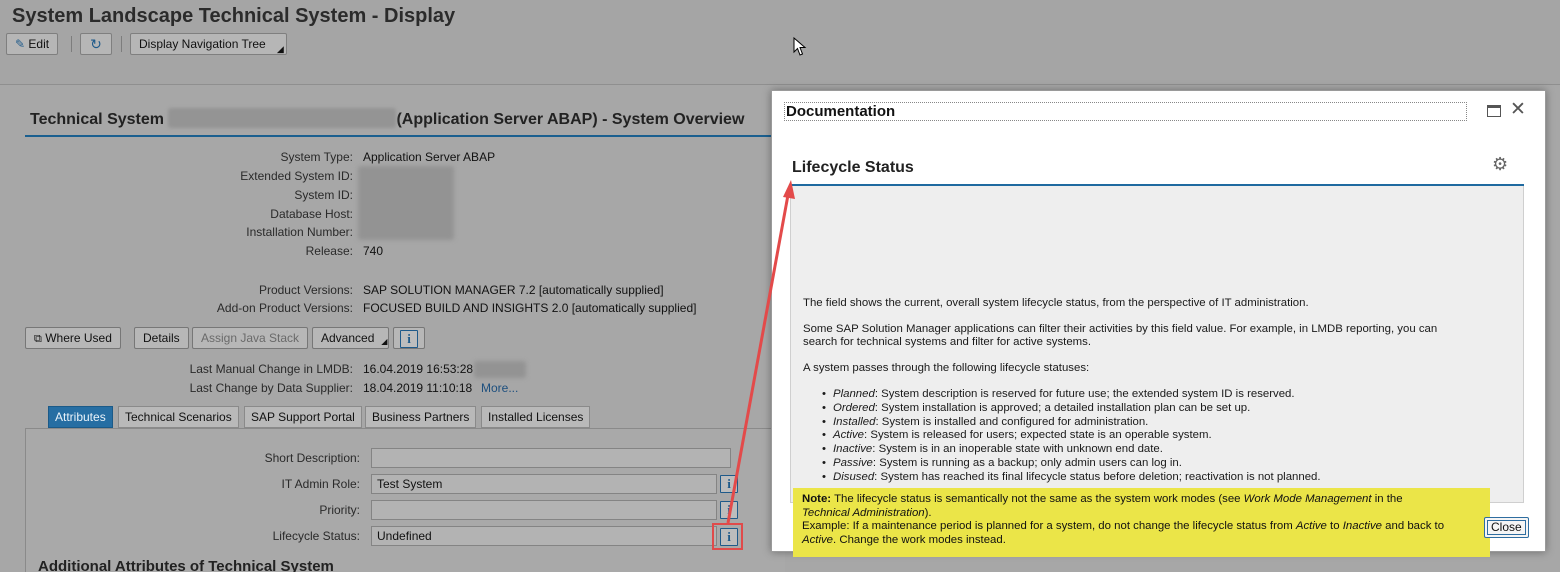 This screenshot has width=1560, height=572. What do you see at coordinates (348, 338) in the screenshot?
I see `advanced-label: Advanced` at bounding box center [348, 338].